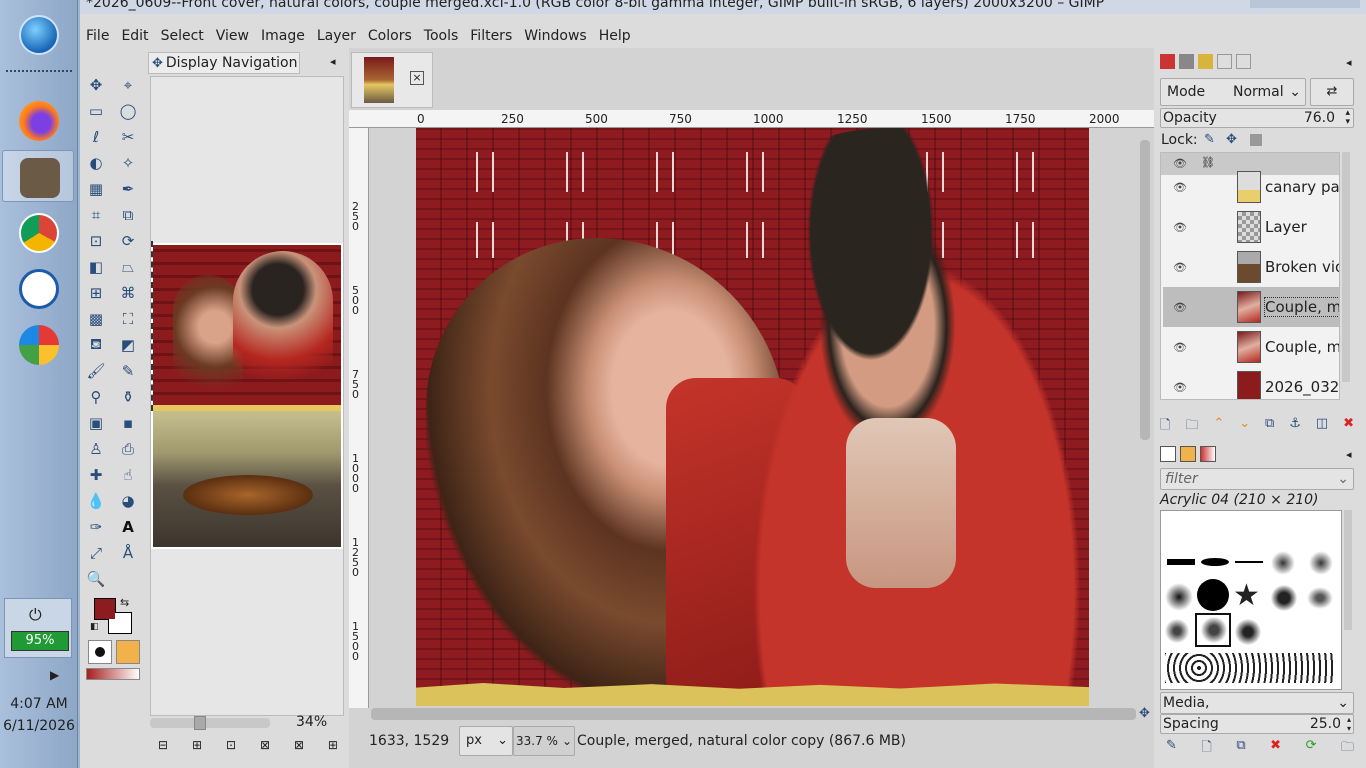 This screenshot has width=1366, height=768. Describe the element at coordinates (1348, 427) in the screenshot. I see `delete-layer-icon: ✖` at that location.